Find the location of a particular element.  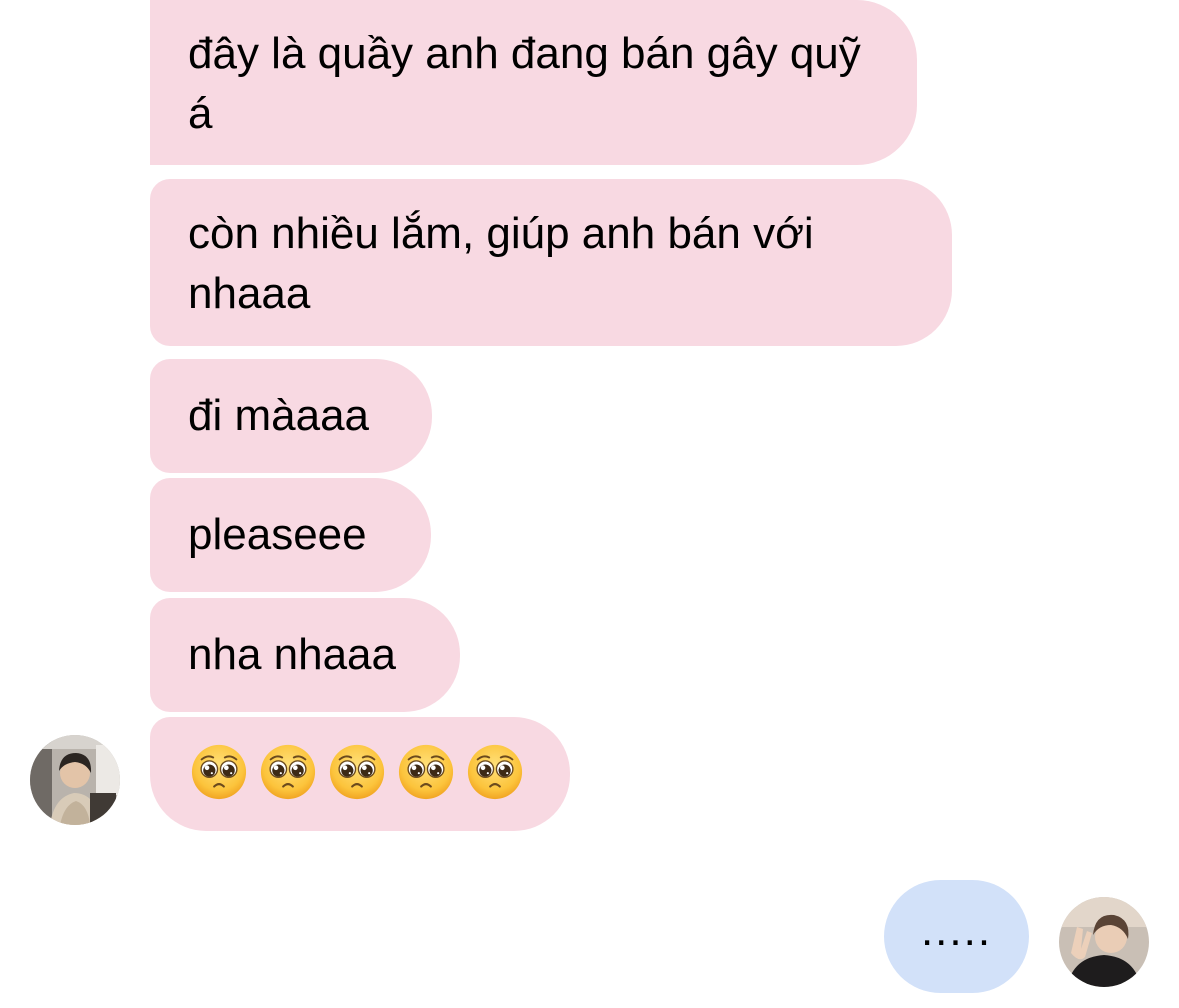

user-avatar-image is located at coordinates (1104, 942).